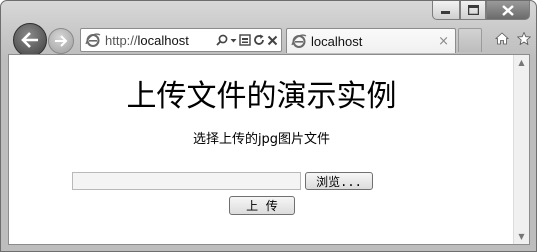  I want to click on search-icon, so click(222, 40).